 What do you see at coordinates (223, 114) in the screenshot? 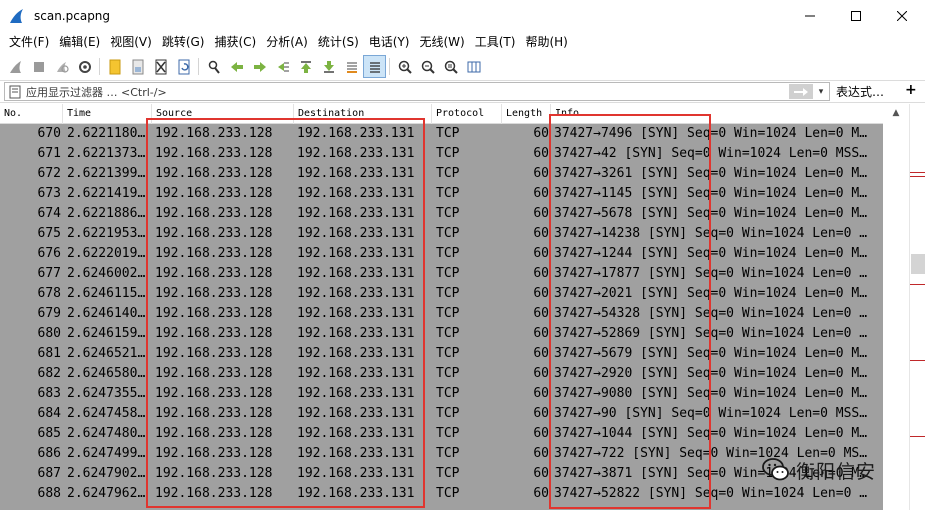
I see `column-header-source: Source` at bounding box center [223, 114].